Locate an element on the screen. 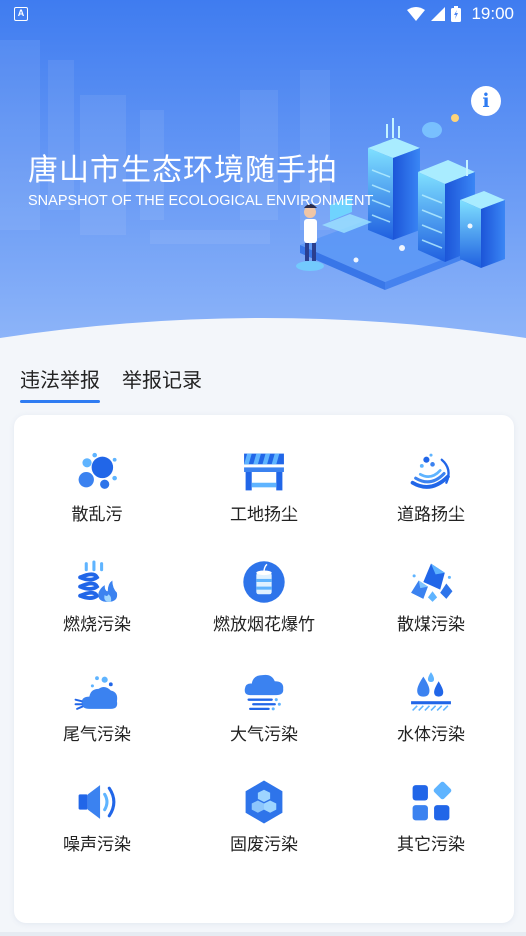 The image size is (526, 936). tab-report-records: 举报记录 is located at coordinates (162, 383).